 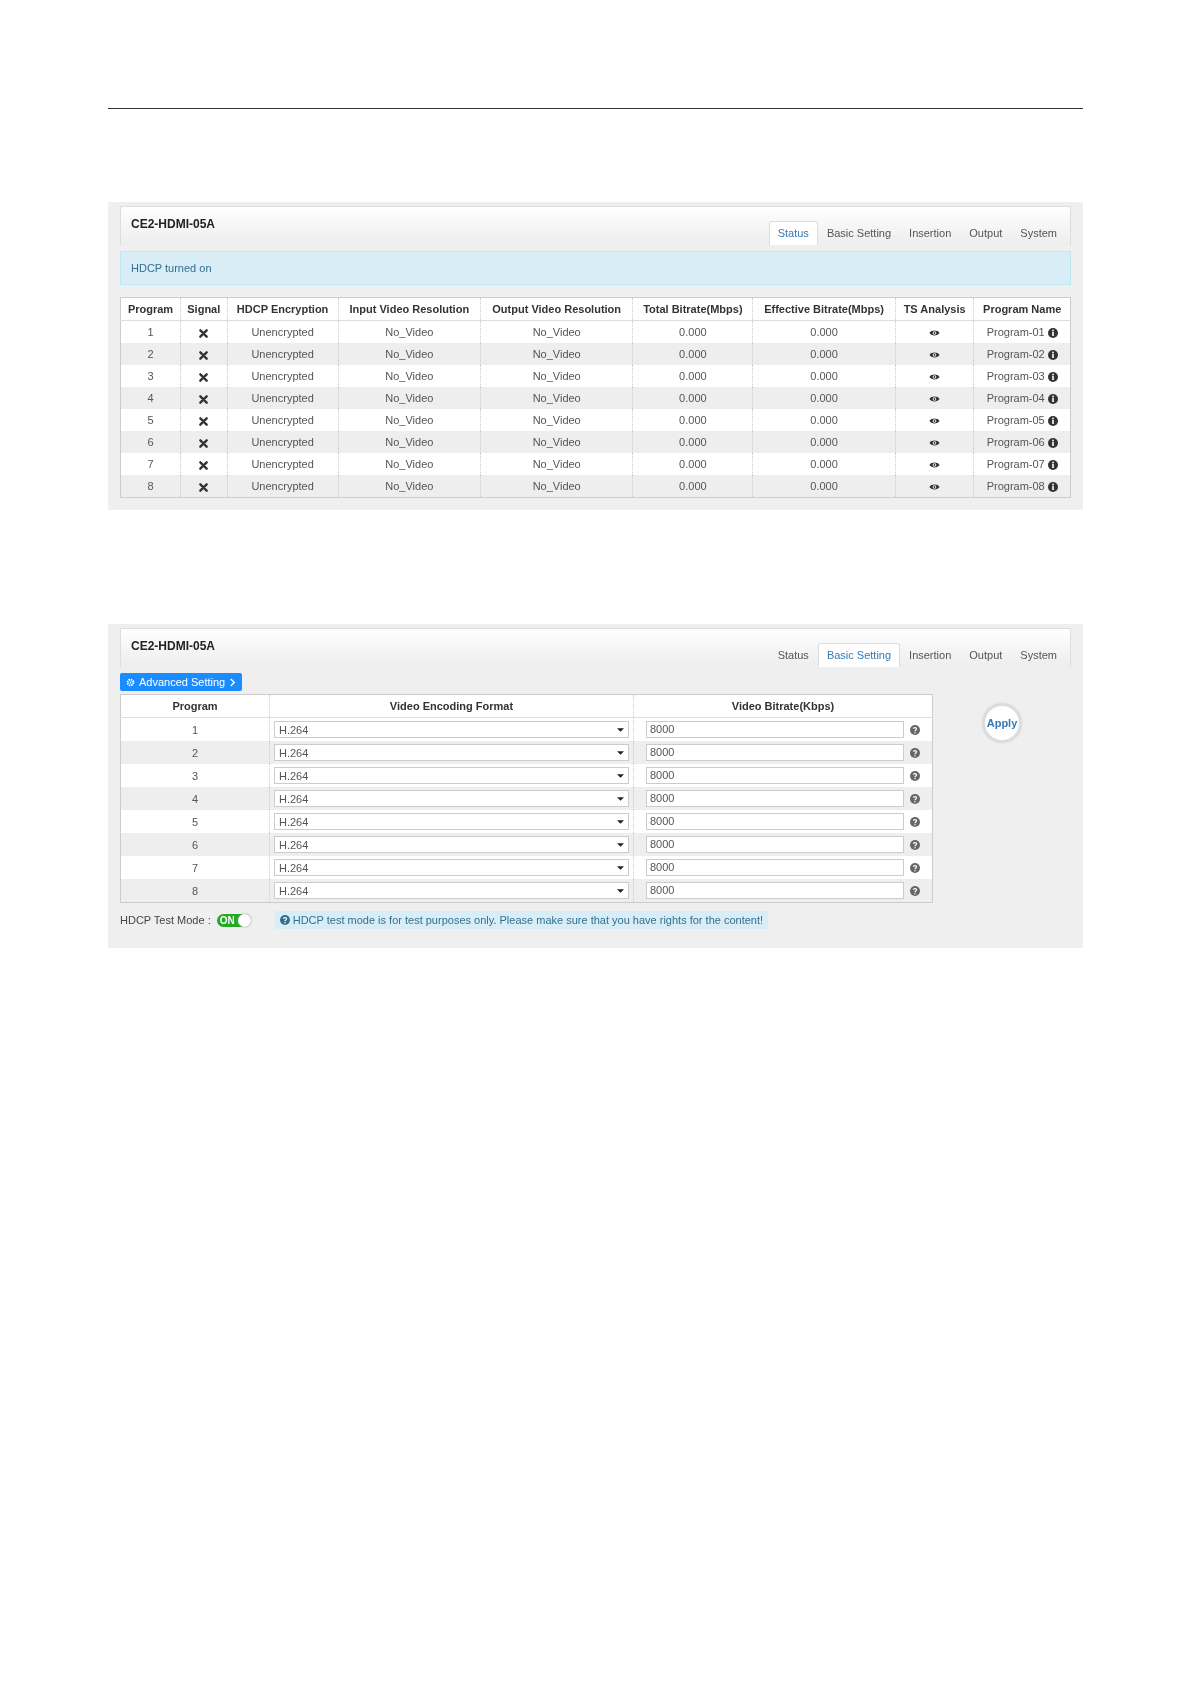 What do you see at coordinates (195, 844) in the screenshot?
I see `table-cell: 6` at bounding box center [195, 844].